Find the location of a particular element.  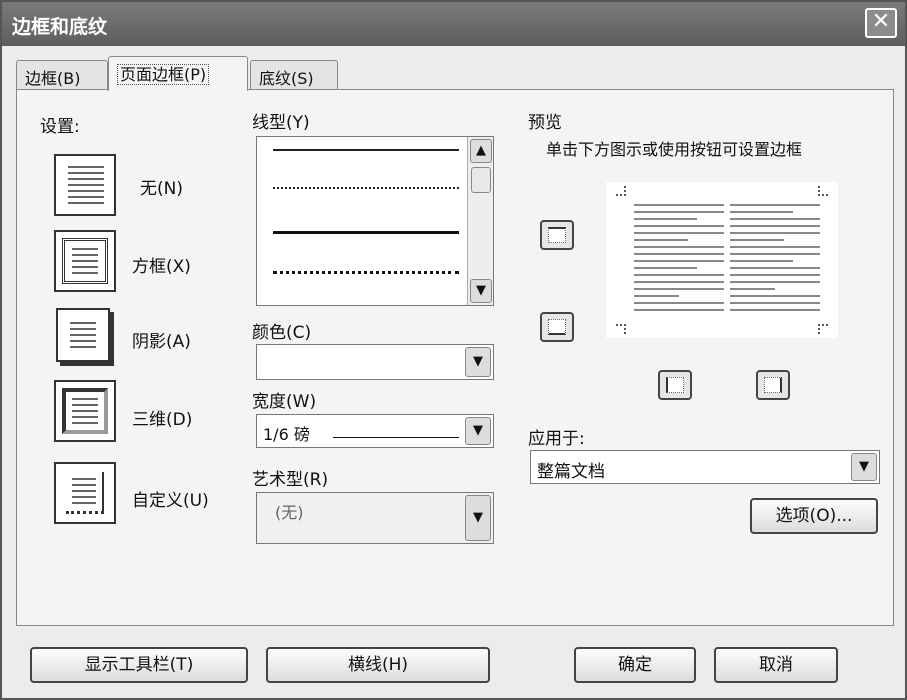

close-icon: ✕ is located at coordinates (881, 21).